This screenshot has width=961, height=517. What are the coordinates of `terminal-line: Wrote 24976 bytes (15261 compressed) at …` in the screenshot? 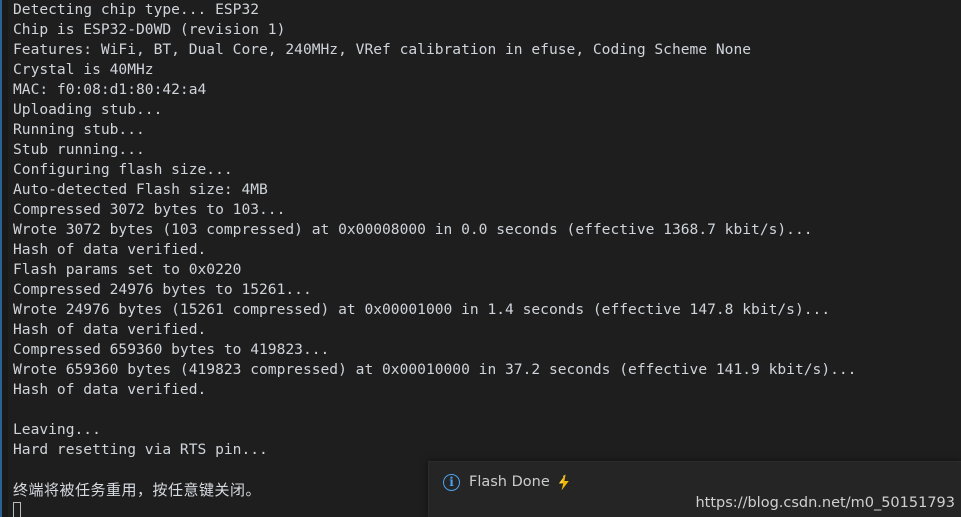 It's located at (422, 309).